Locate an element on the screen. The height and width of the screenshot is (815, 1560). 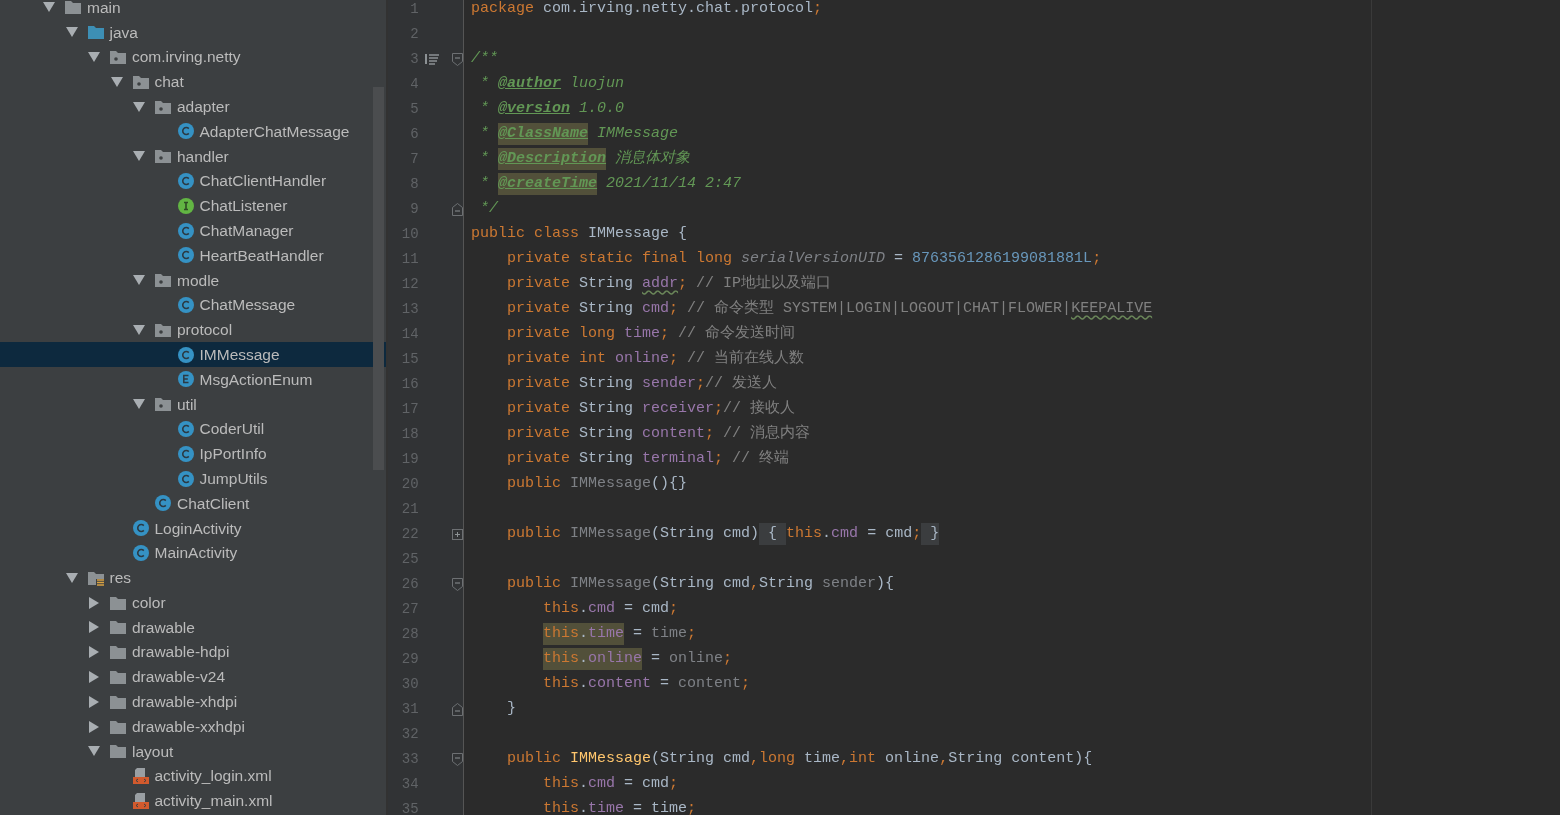
code-line: private String cmd; // 命令类型 SYSTEM|LOGIN|LOGOUT|CHAT|FLOWER|KEEPALIVE is located at coordinates (830, 308).